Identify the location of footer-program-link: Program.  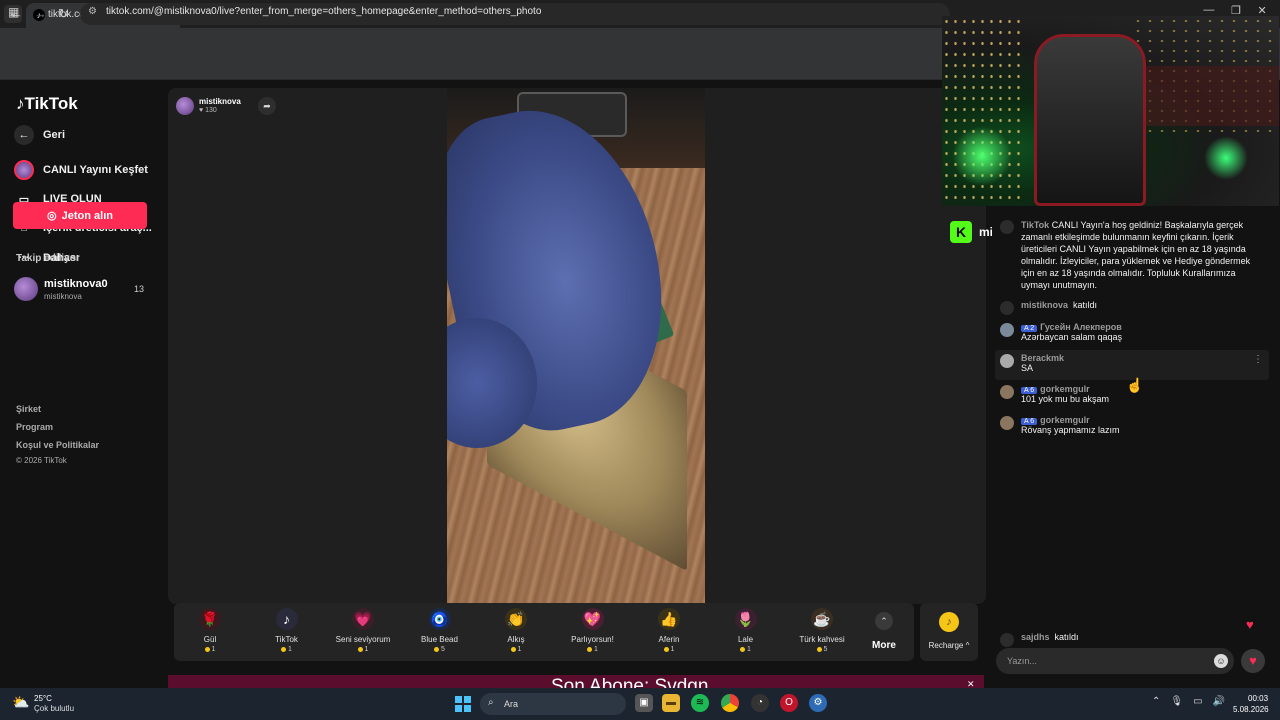
(34, 427).